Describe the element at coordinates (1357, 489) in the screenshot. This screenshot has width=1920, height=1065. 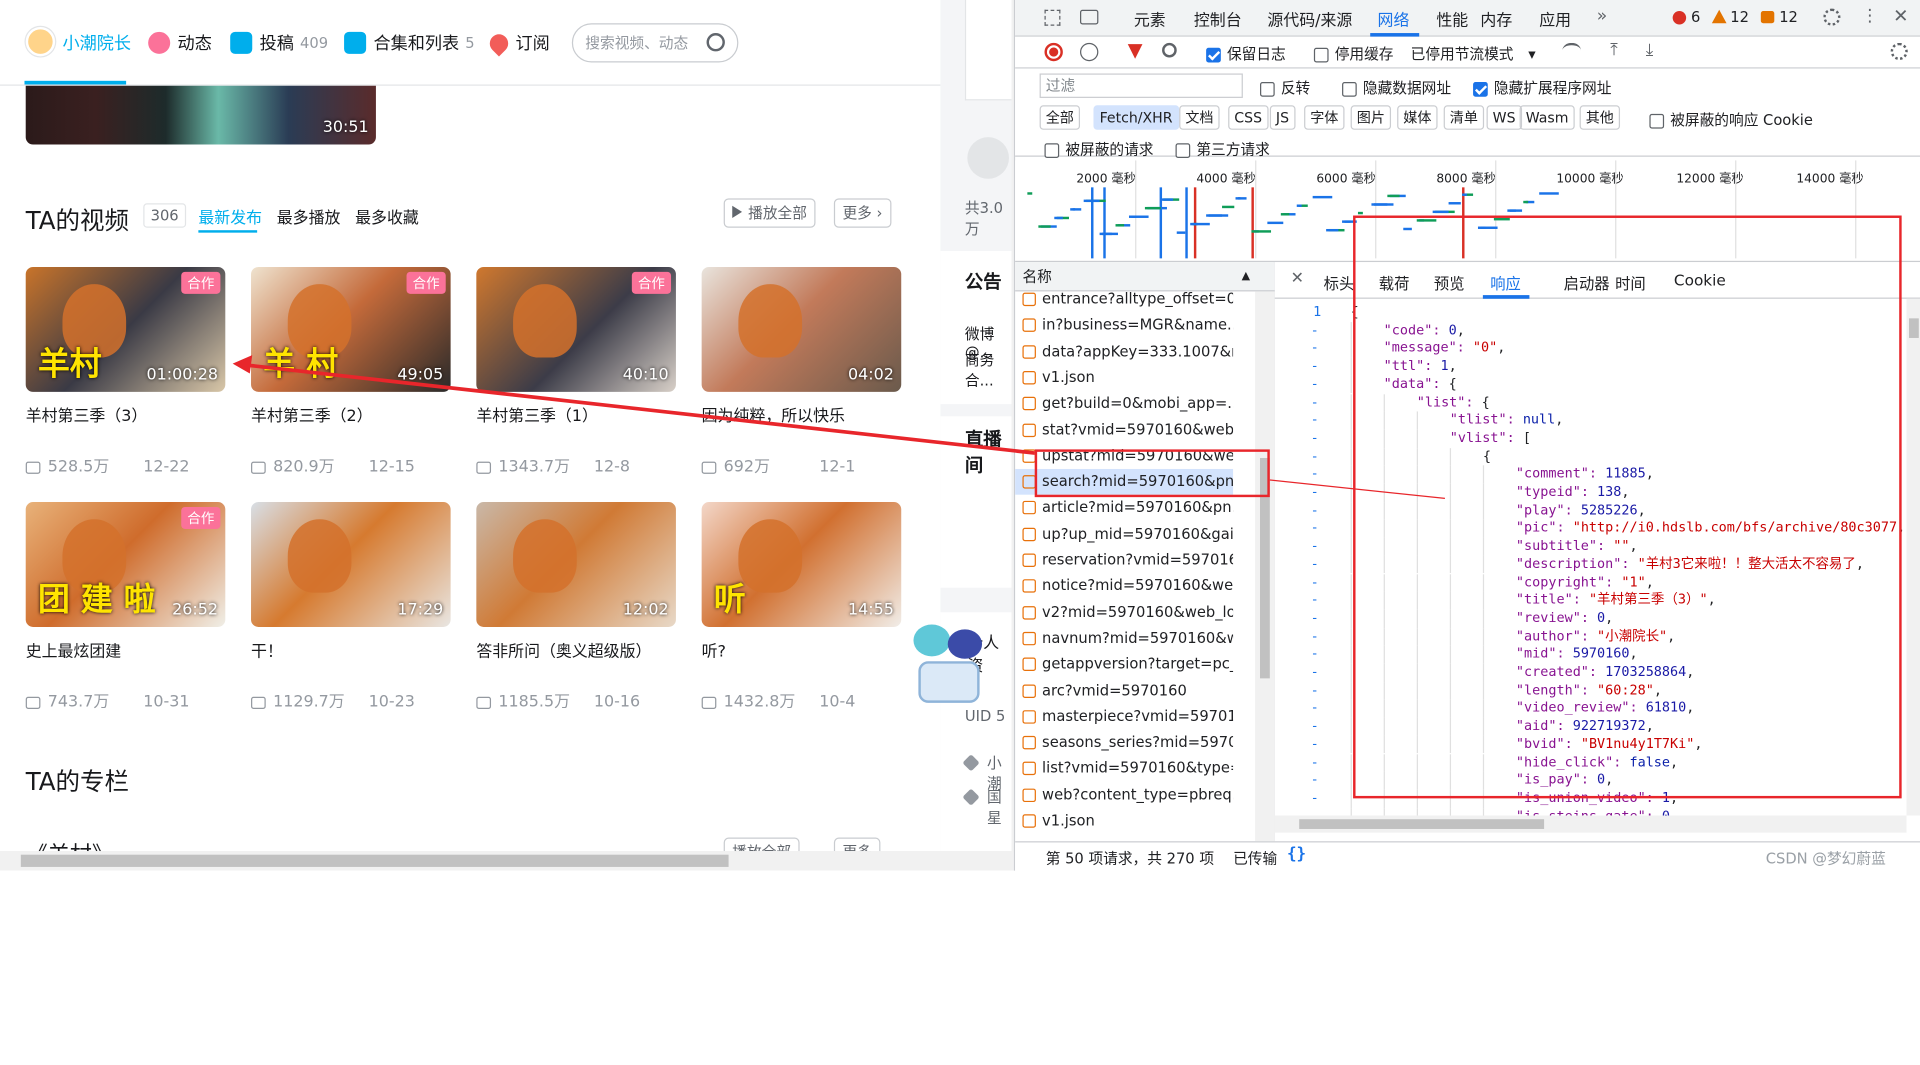
I see `thin-arrow-line` at that location.